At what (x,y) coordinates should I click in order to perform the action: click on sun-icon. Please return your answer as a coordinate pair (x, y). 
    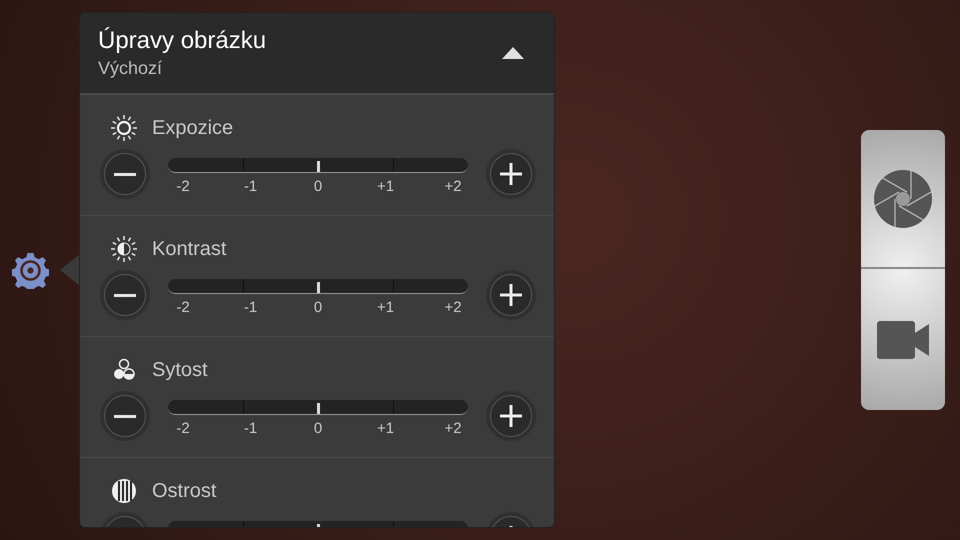
    Looking at the image, I should click on (124, 128).